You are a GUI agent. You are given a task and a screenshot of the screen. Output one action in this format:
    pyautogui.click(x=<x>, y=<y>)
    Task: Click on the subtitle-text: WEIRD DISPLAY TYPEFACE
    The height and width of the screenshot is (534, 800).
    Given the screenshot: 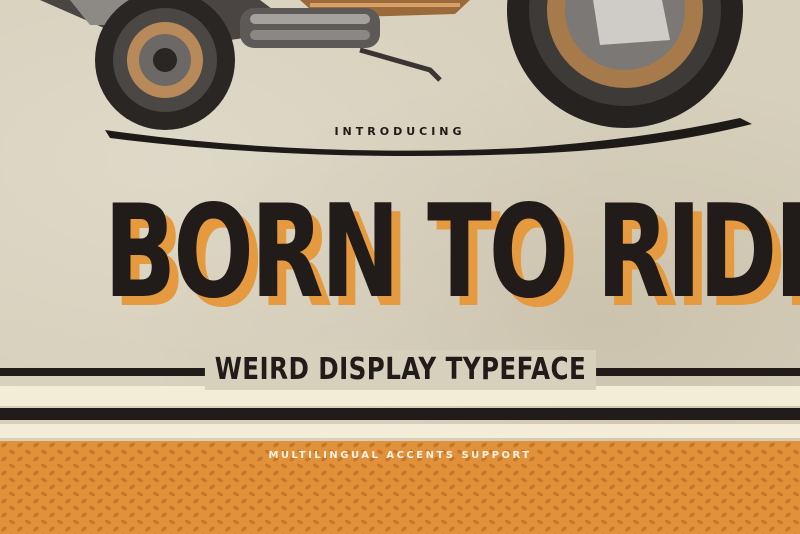 What is the action you would take?
    pyautogui.click(x=400, y=370)
    